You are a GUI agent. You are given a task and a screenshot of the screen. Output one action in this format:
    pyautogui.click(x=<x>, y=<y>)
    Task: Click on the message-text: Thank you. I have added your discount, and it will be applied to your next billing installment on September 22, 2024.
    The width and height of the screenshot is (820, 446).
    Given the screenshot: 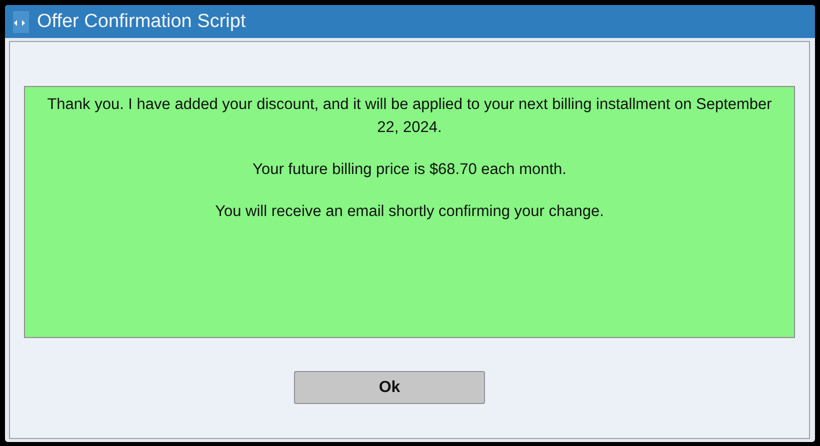 What is the action you would take?
    pyautogui.click(x=409, y=116)
    